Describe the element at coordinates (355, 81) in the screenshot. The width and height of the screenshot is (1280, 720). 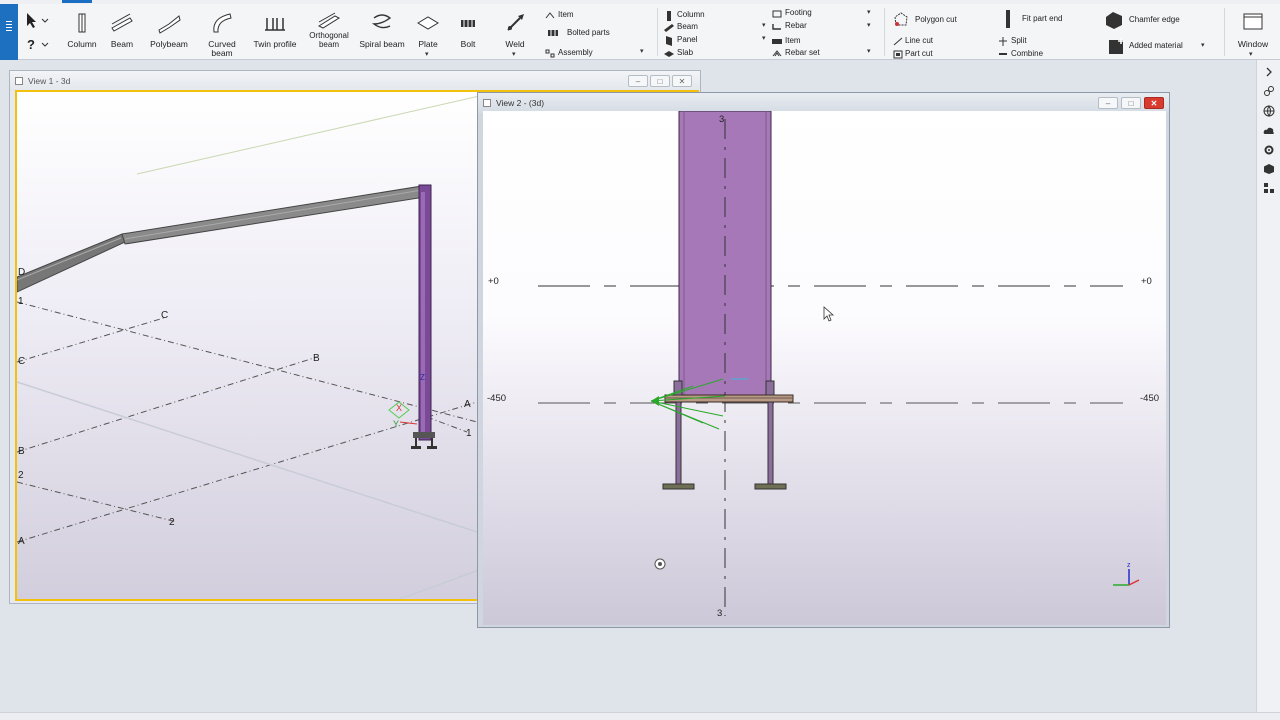
I see `view-1-titlebar: View 1 - 3d – □ ✕` at that location.